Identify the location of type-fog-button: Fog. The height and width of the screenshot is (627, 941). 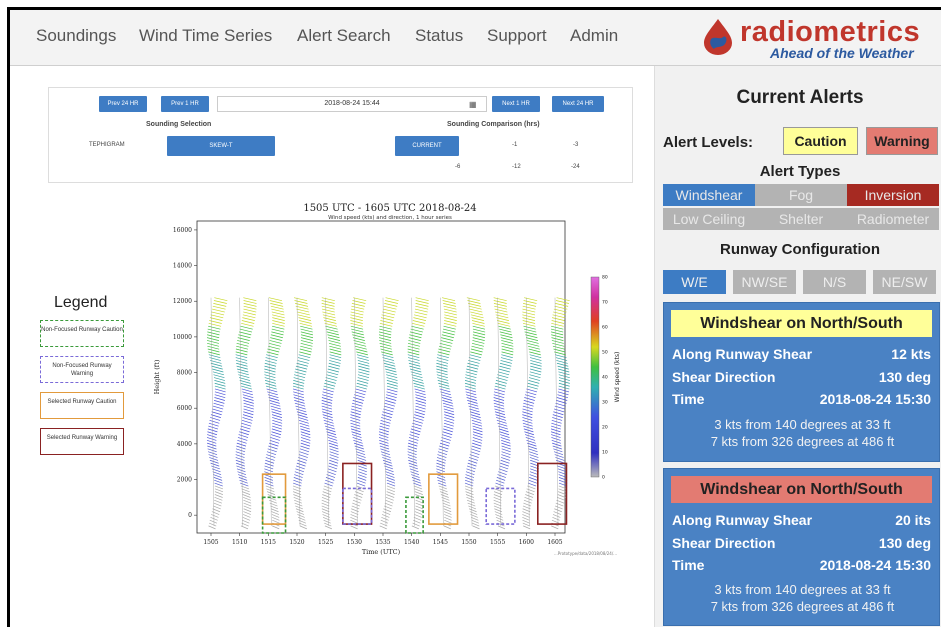
(801, 195).